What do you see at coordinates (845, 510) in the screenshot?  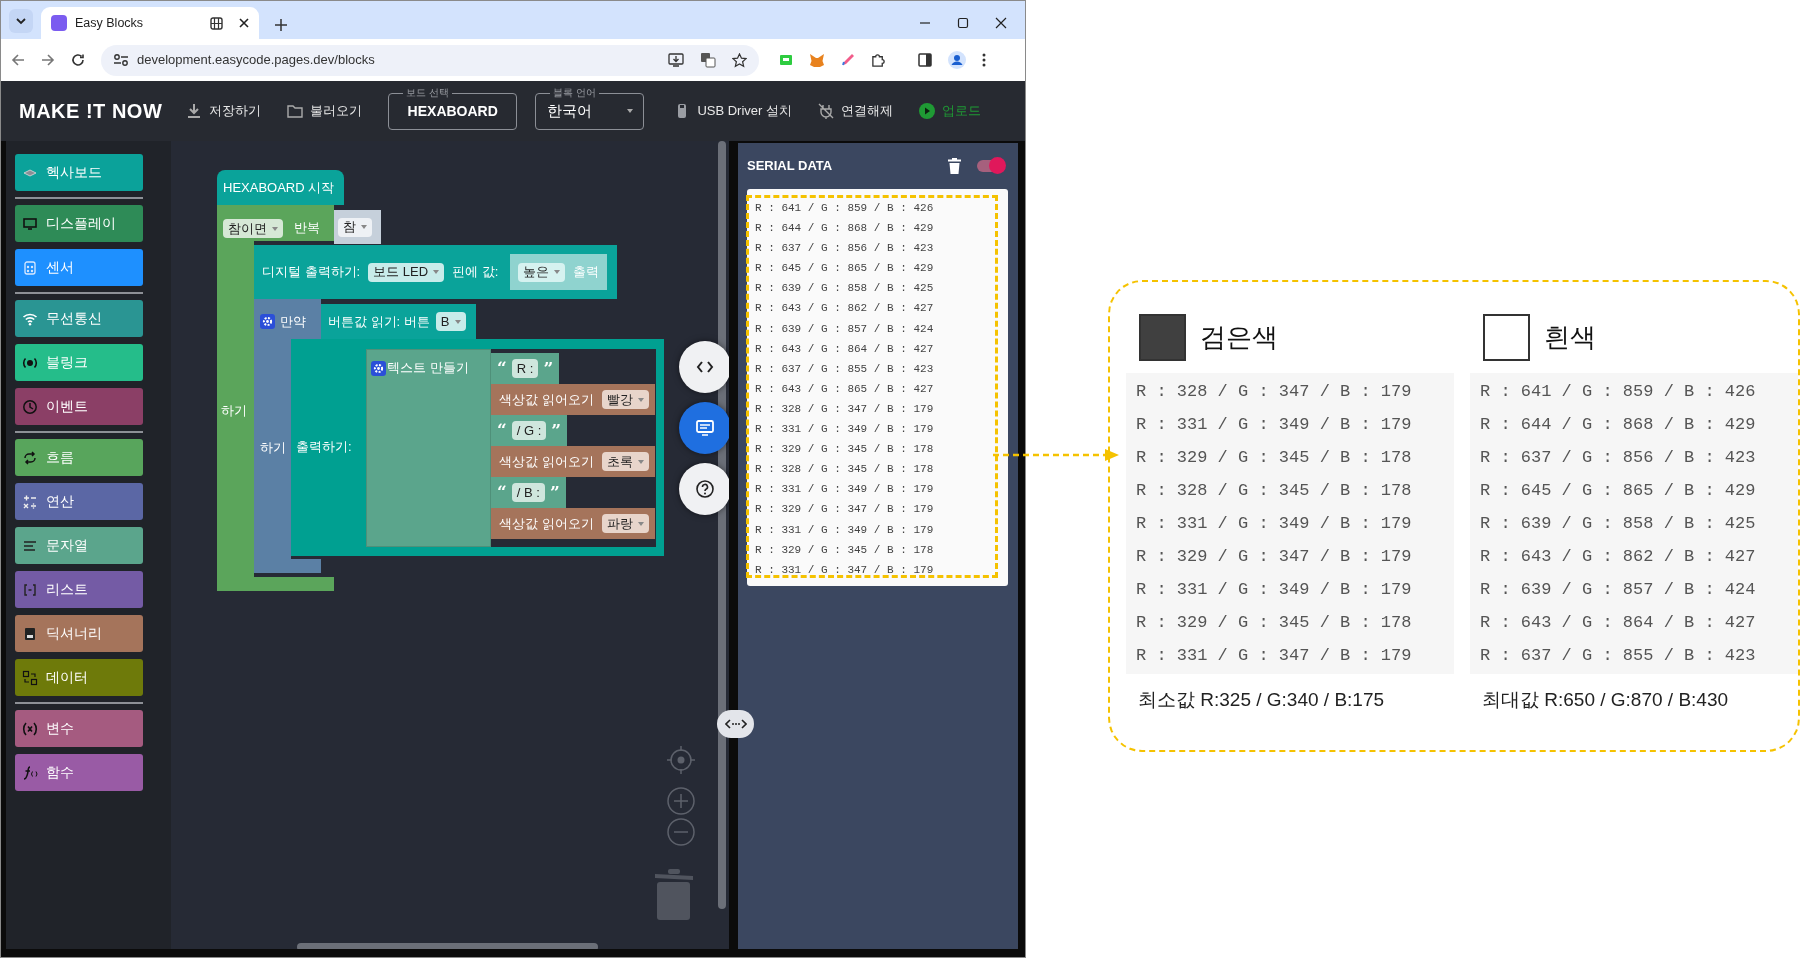 I see `log-line: R : 329 / G : 347 / B : 179` at bounding box center [845, 510].